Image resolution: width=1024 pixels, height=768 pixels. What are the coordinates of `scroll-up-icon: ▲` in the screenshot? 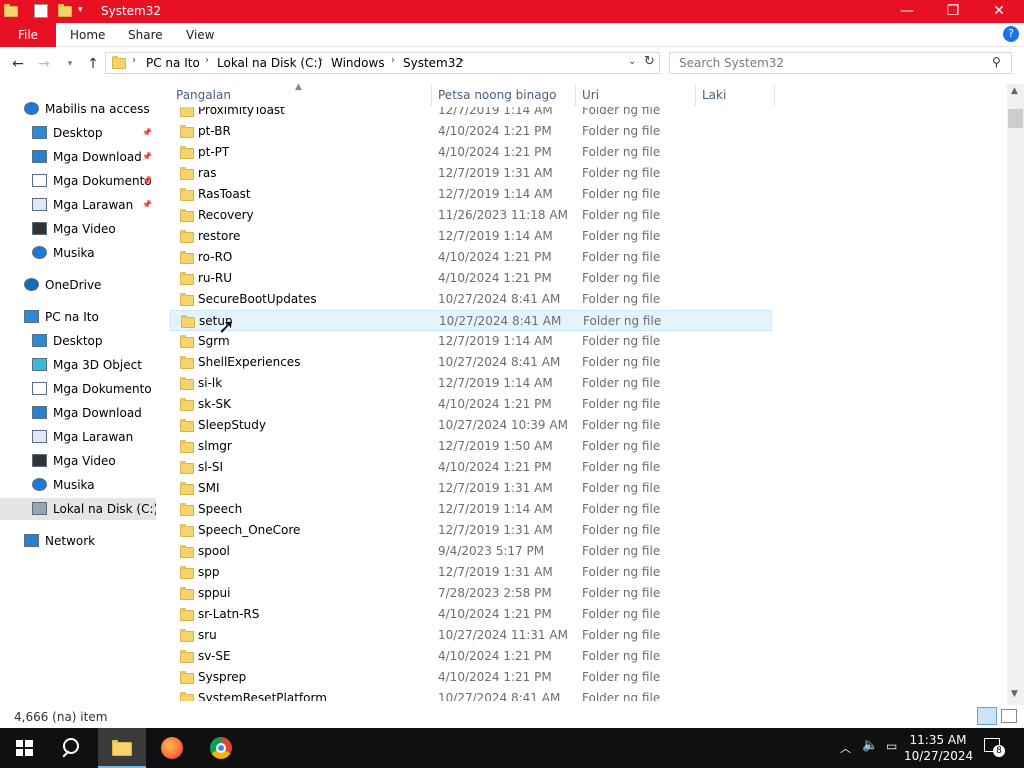 It's located at (1014, 91).